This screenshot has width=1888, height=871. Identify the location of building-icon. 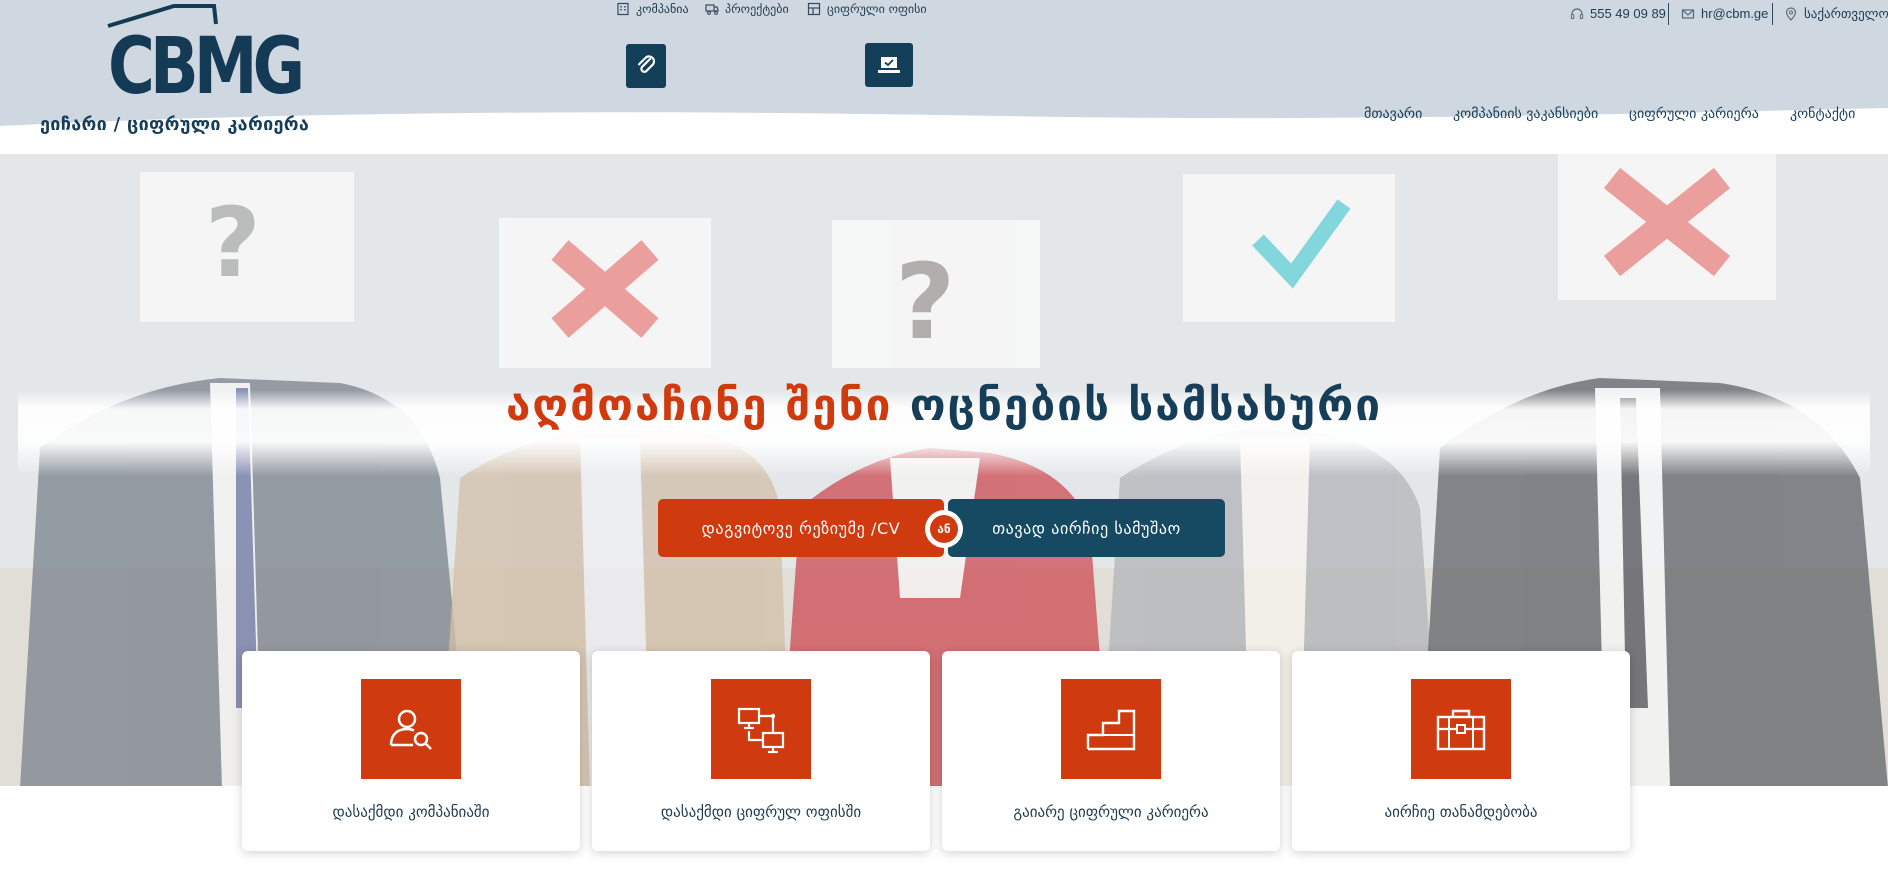
(623, 9).